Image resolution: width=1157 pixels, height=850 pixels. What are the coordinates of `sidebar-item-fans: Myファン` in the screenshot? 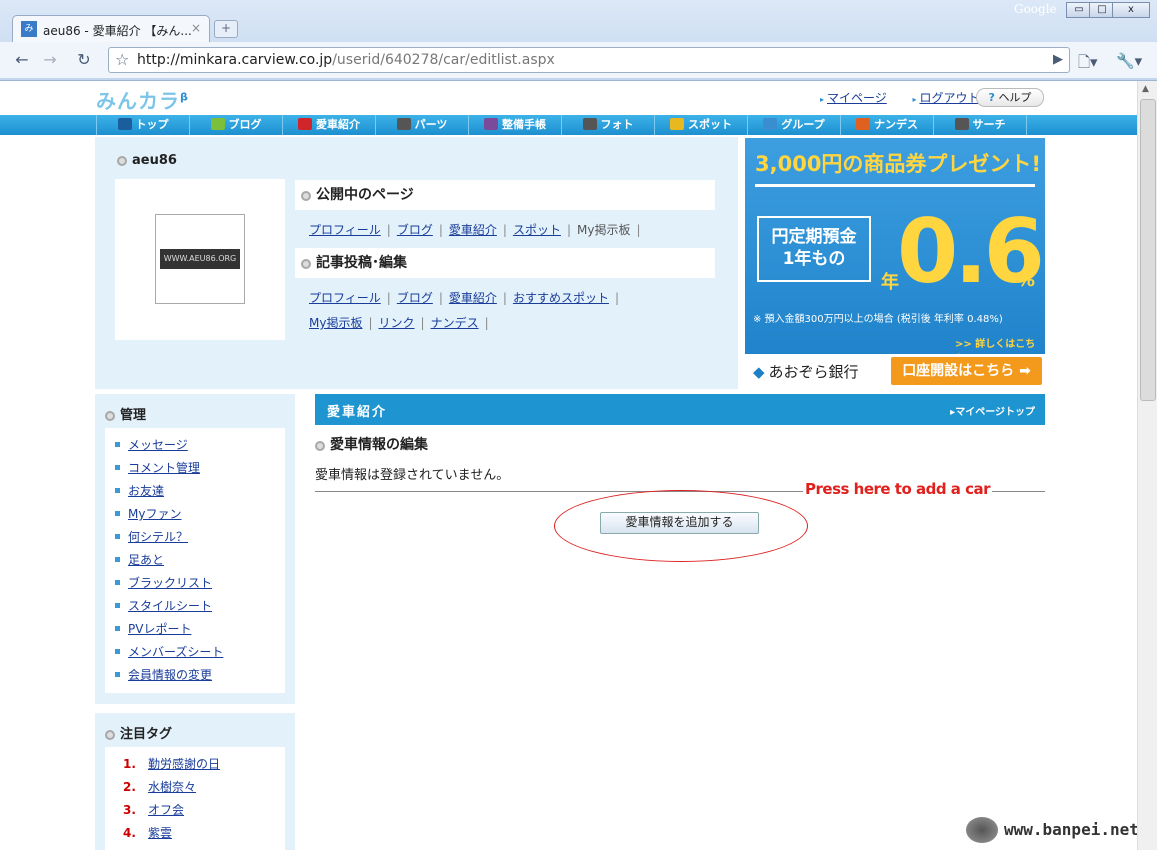 It's located at (148, 513).